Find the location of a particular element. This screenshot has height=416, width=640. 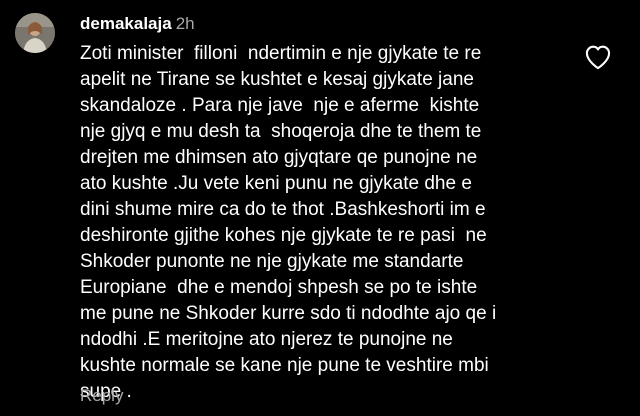

like-button is located at coordinates (598, 57).